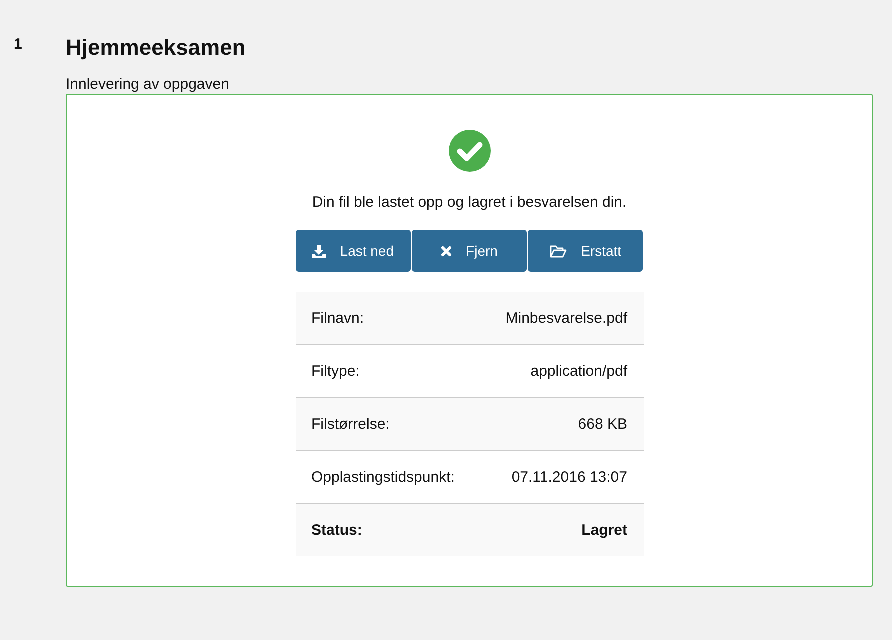 The image size is (892, 640). What do you see at coordinates (603, 424) in the screenshot?
I see `detail-value: 668 KB` at bounding box center [603, 424].